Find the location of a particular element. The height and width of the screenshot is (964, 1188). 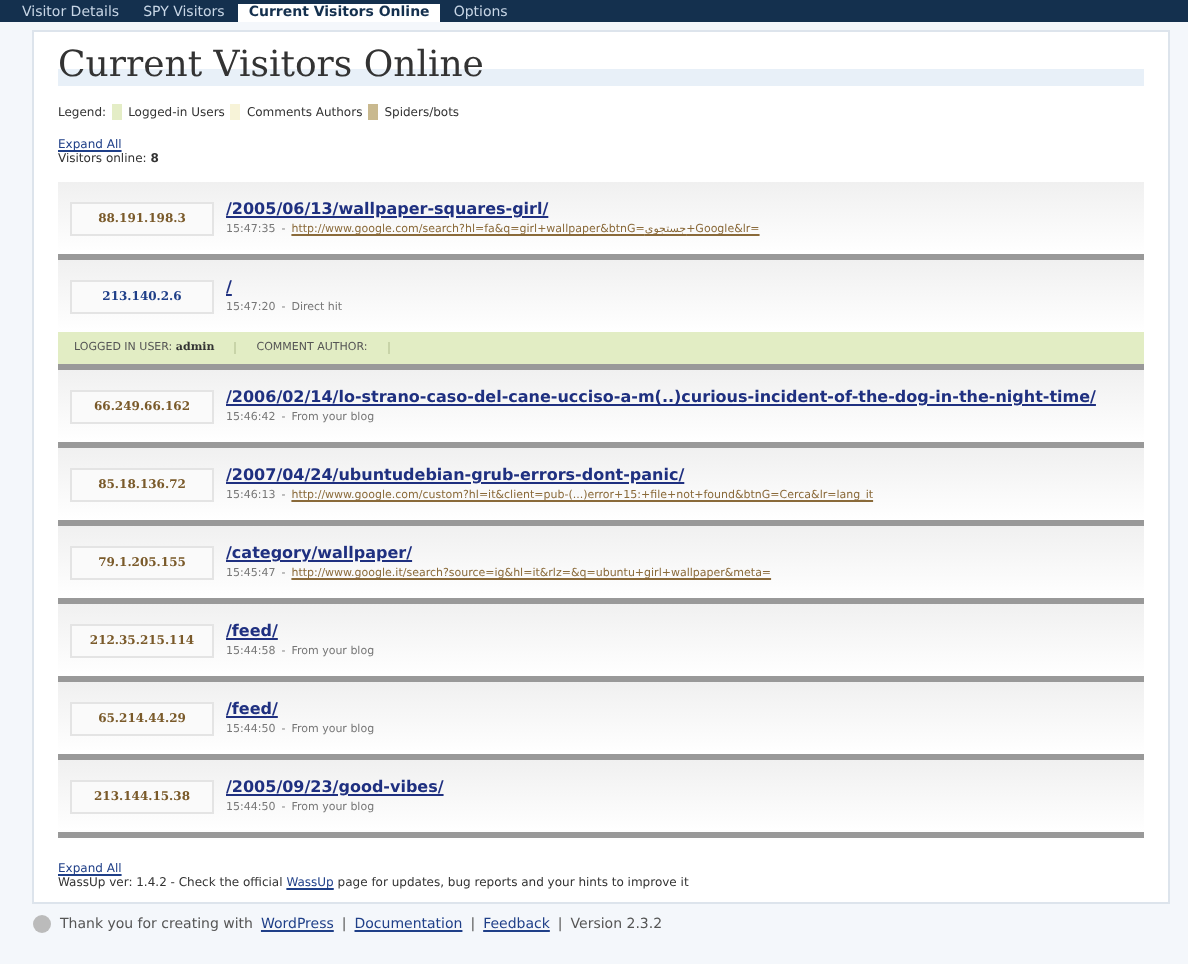

page-link: /category/wallpaper/ is located at coordinates (319, 553).